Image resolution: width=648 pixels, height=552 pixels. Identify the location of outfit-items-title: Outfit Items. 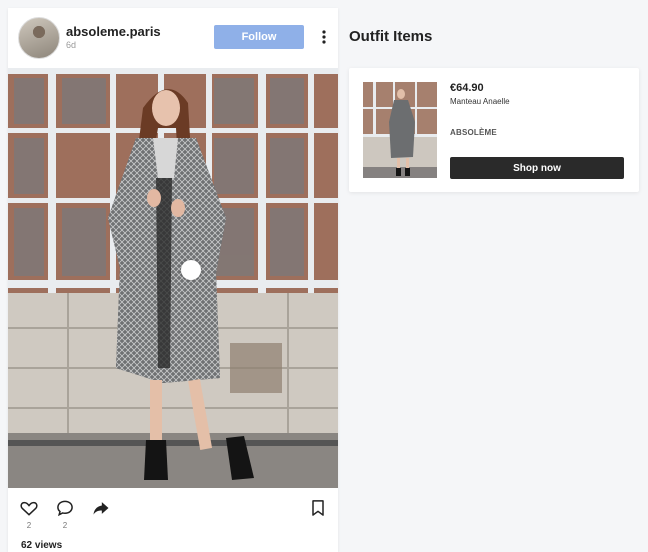
(391, 36).